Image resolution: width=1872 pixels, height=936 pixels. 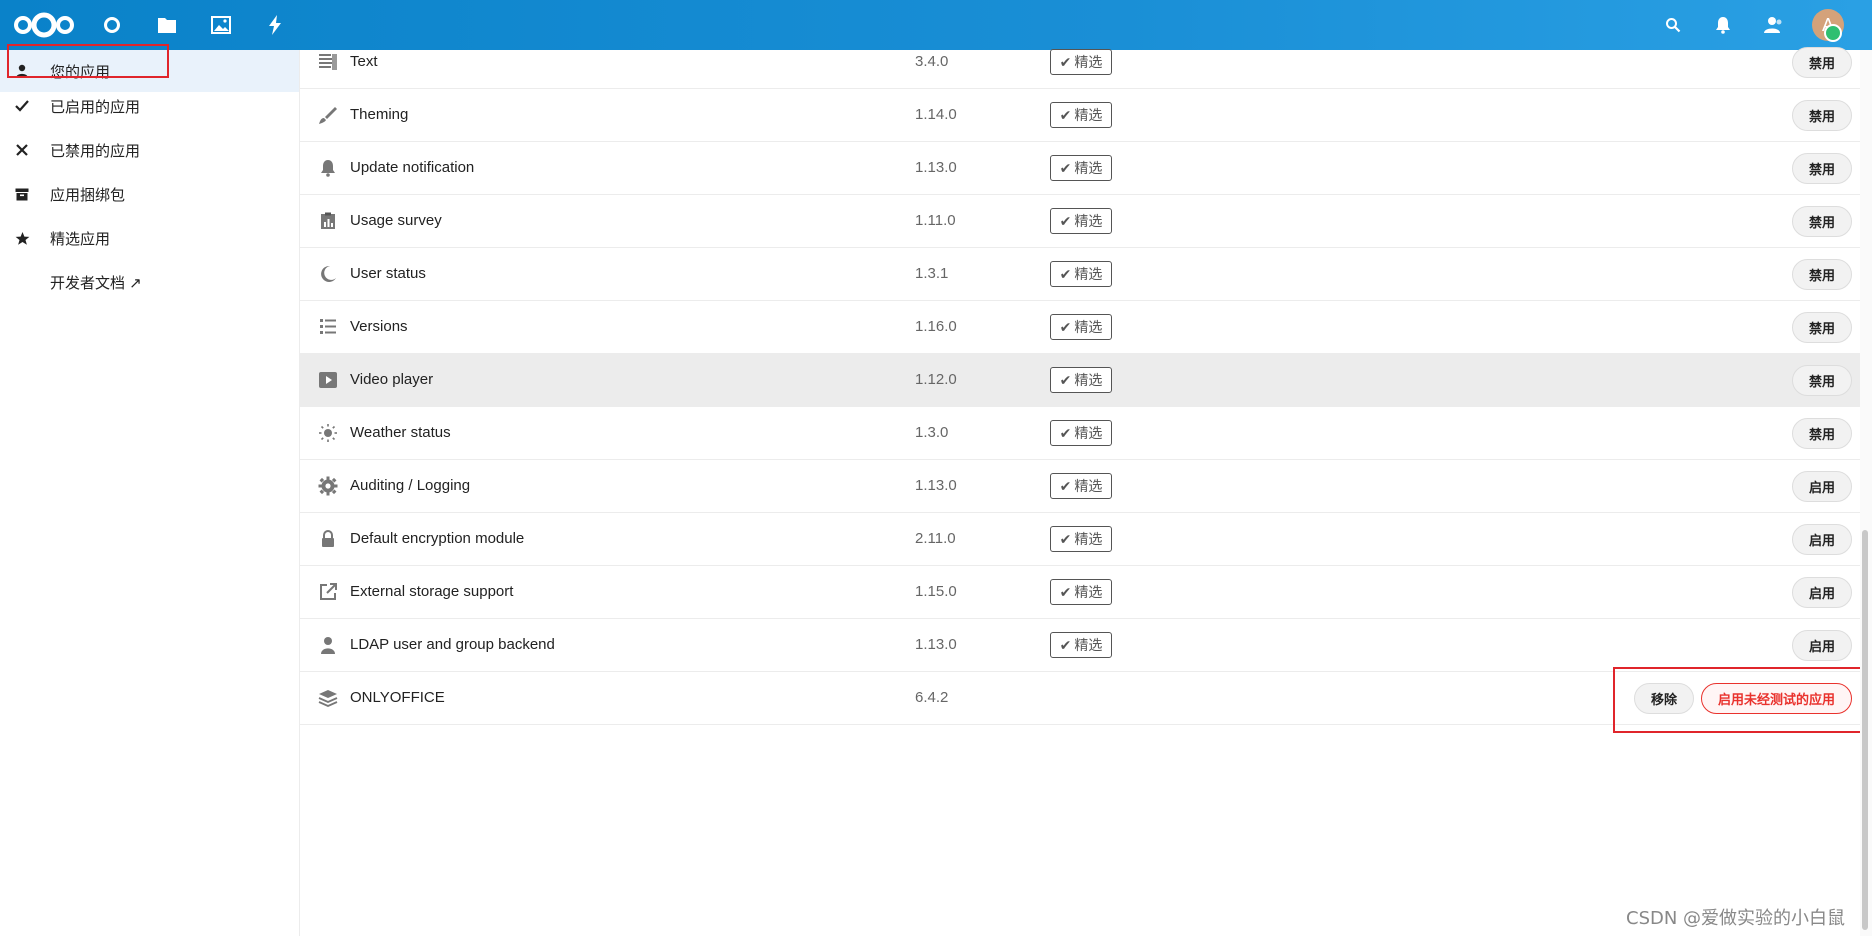 What do you see at coordinates (932, 432) in the screenshot?
I see `app-version: 1.3.0` at bounding box center [932, 432].